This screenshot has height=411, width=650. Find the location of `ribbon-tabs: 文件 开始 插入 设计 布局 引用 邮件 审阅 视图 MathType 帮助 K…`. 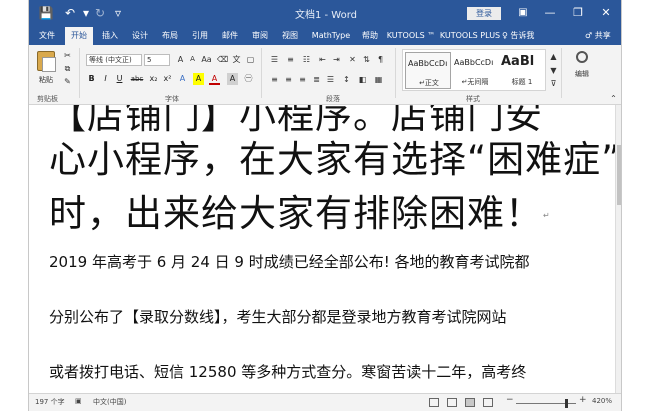

ribbon-tabs: 文件 开始 插入 设计 布局 引用 邮件 审阅 视图 MathType 帮助 K… is located at coordinates (325, 36).